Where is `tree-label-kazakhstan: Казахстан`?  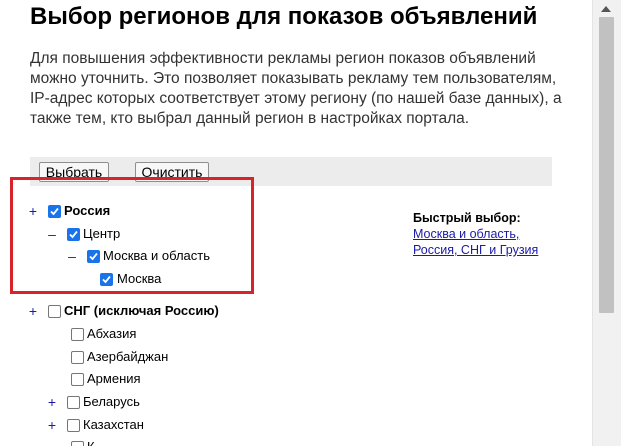 tree-label-kazakhstan: Казахстан is located at coordinates (113, 424).